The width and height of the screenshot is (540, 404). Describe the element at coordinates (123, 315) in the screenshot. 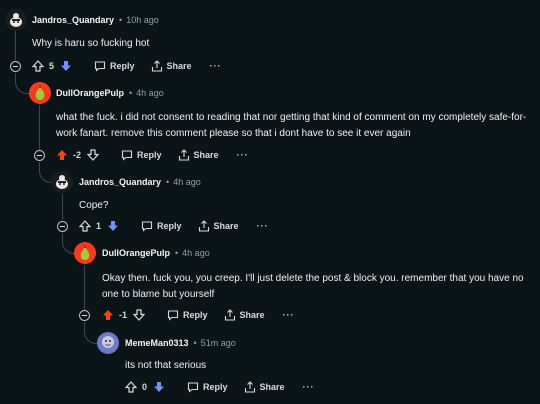

I see `vote-count: -1` at that location.